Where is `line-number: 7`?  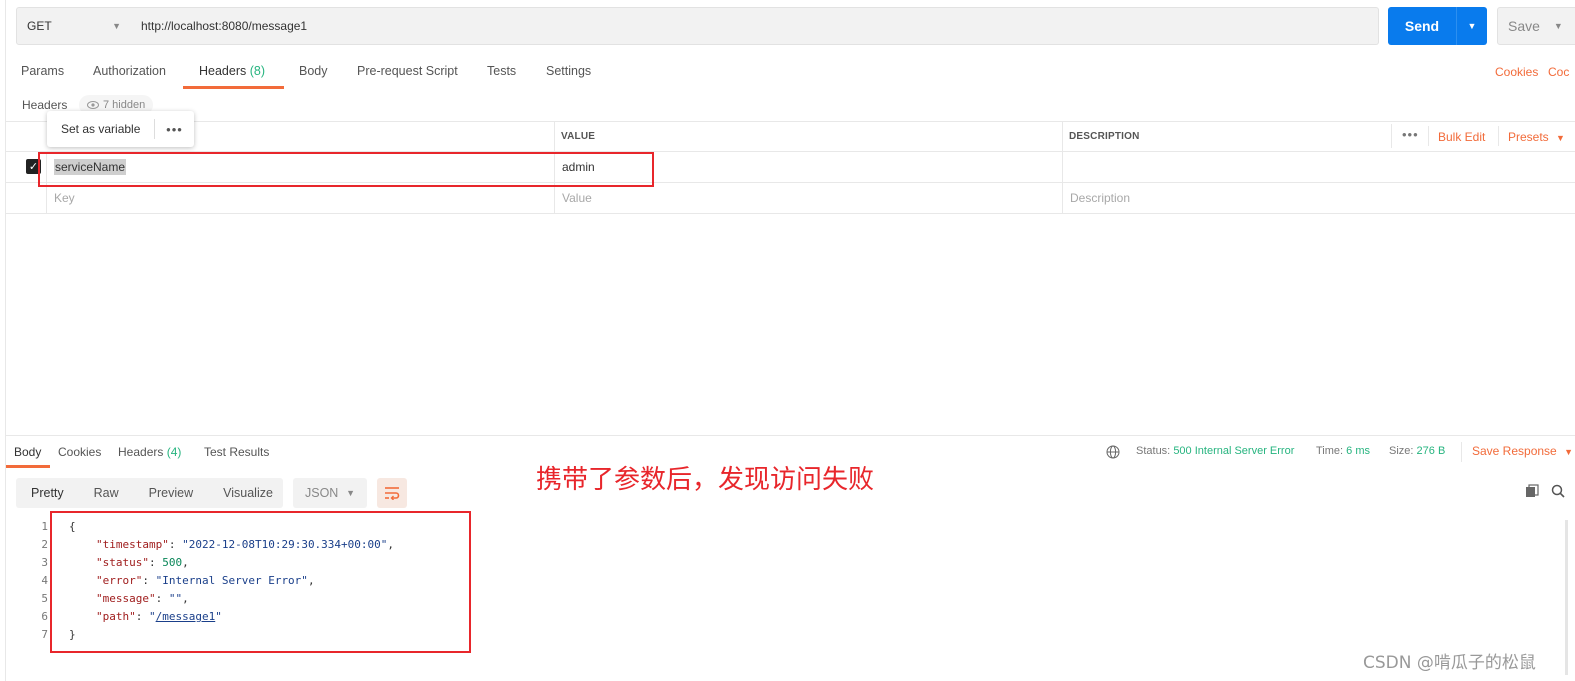
line-number: 7 is located at coordinates (44, 634).